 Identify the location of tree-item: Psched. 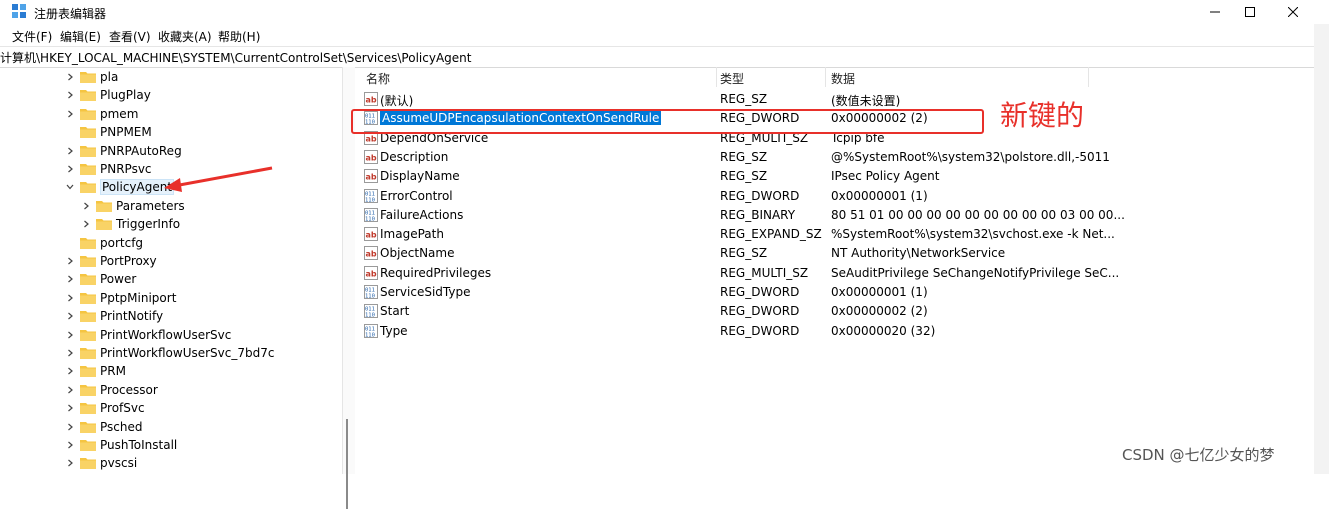
(103, 427).